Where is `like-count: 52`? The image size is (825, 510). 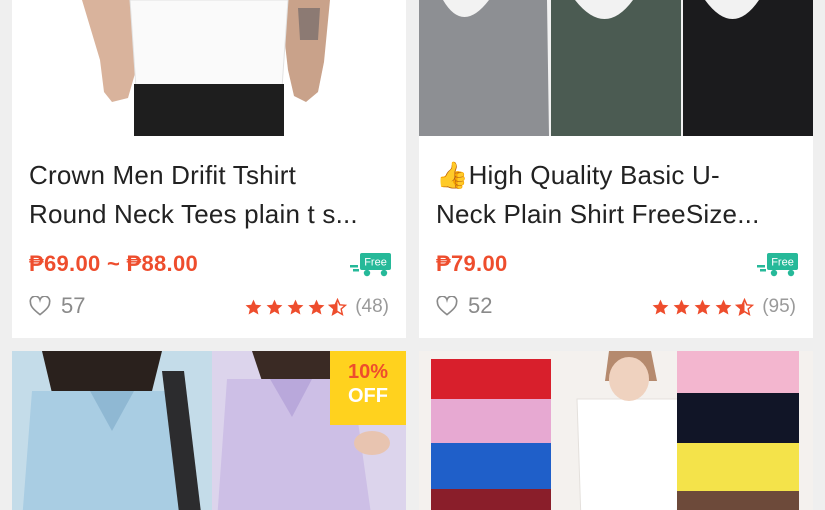
like-count: 52 is located at coordinates (480, 305).